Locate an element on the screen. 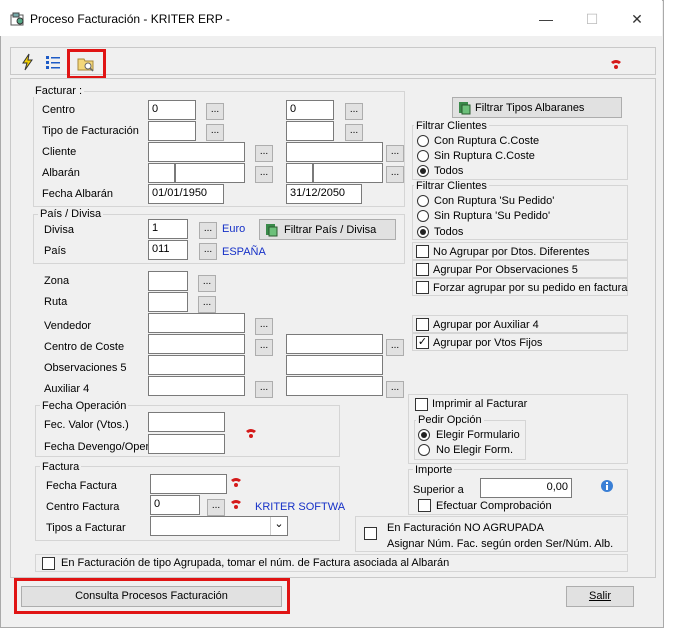 This screenshot has height=628, width=673. lightning-icon is located at coordinates (28, 62).